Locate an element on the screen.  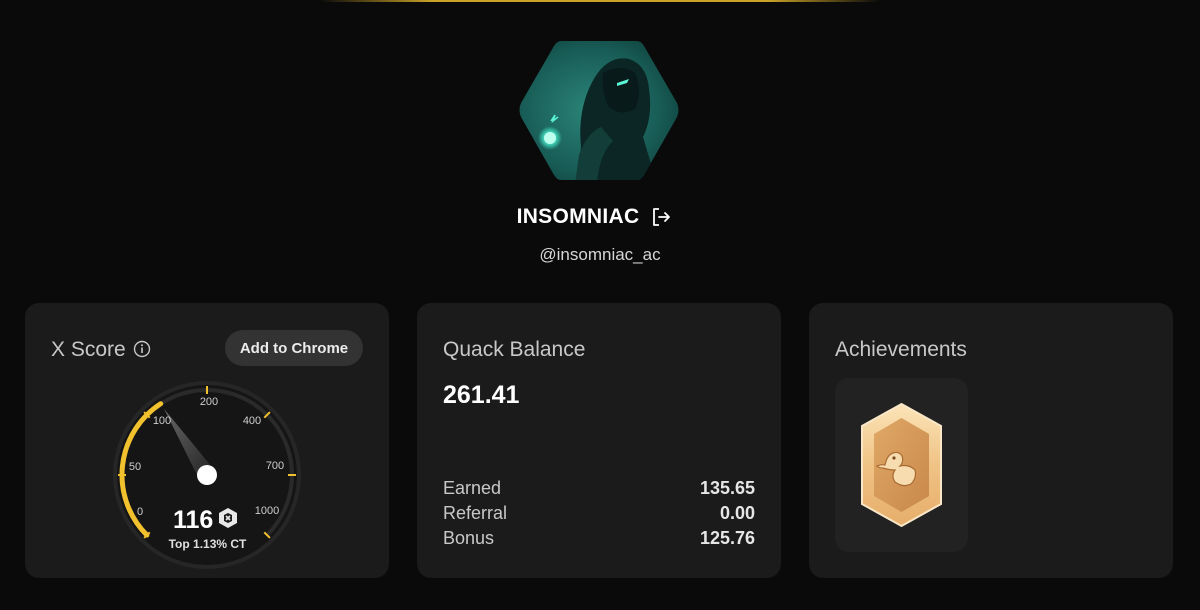
x-score-rank: Top 1.13% CT is located at coordinates (207, 544).